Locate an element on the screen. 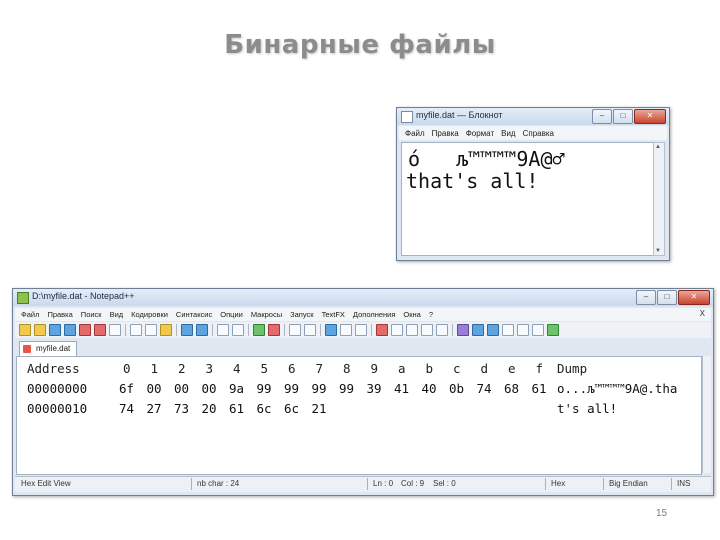 Image resolution: width=720 pixels, height=540 pixels. copy-icon is located at coordinates (151, 330).